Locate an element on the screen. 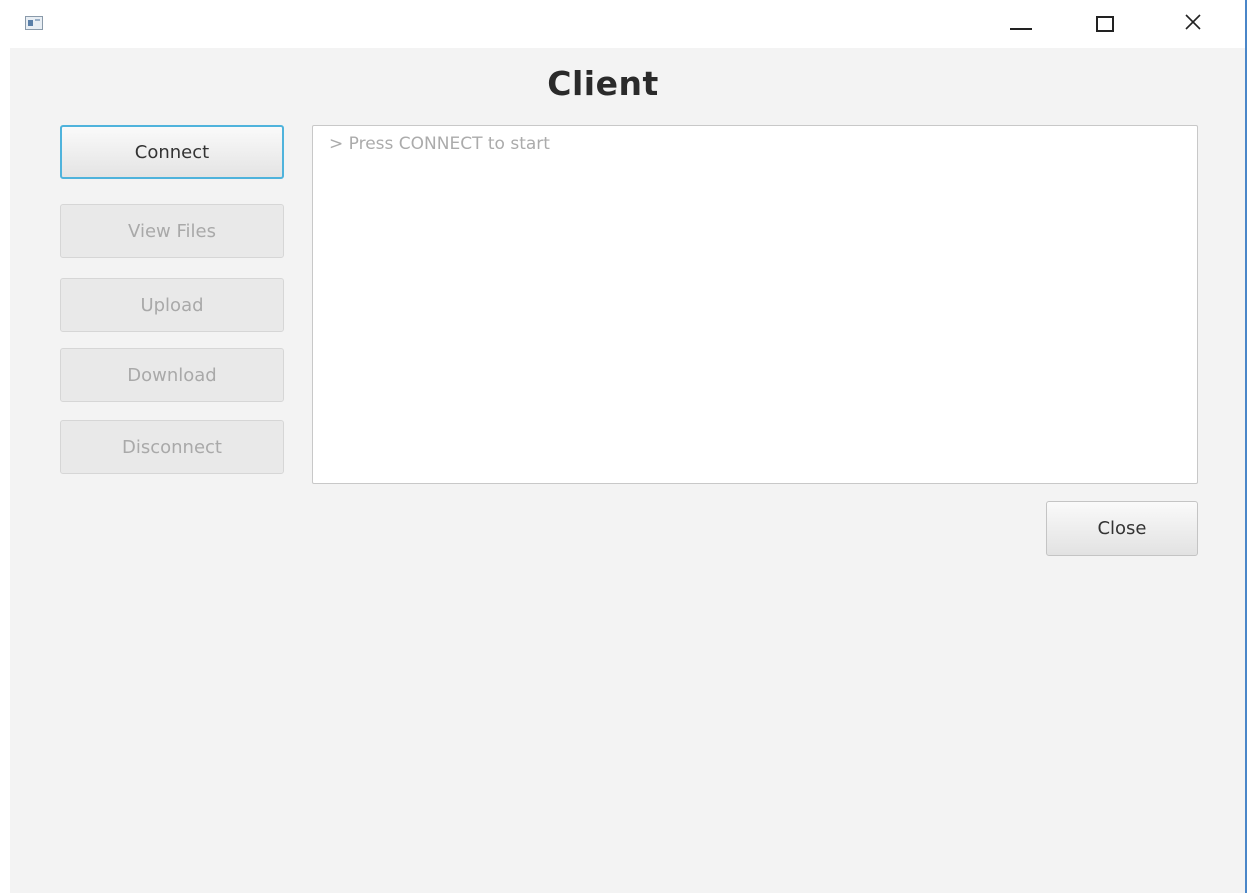 The height and width of the screenshot is (893, 1252). download-button: Download is located at coordinates (172, 375).